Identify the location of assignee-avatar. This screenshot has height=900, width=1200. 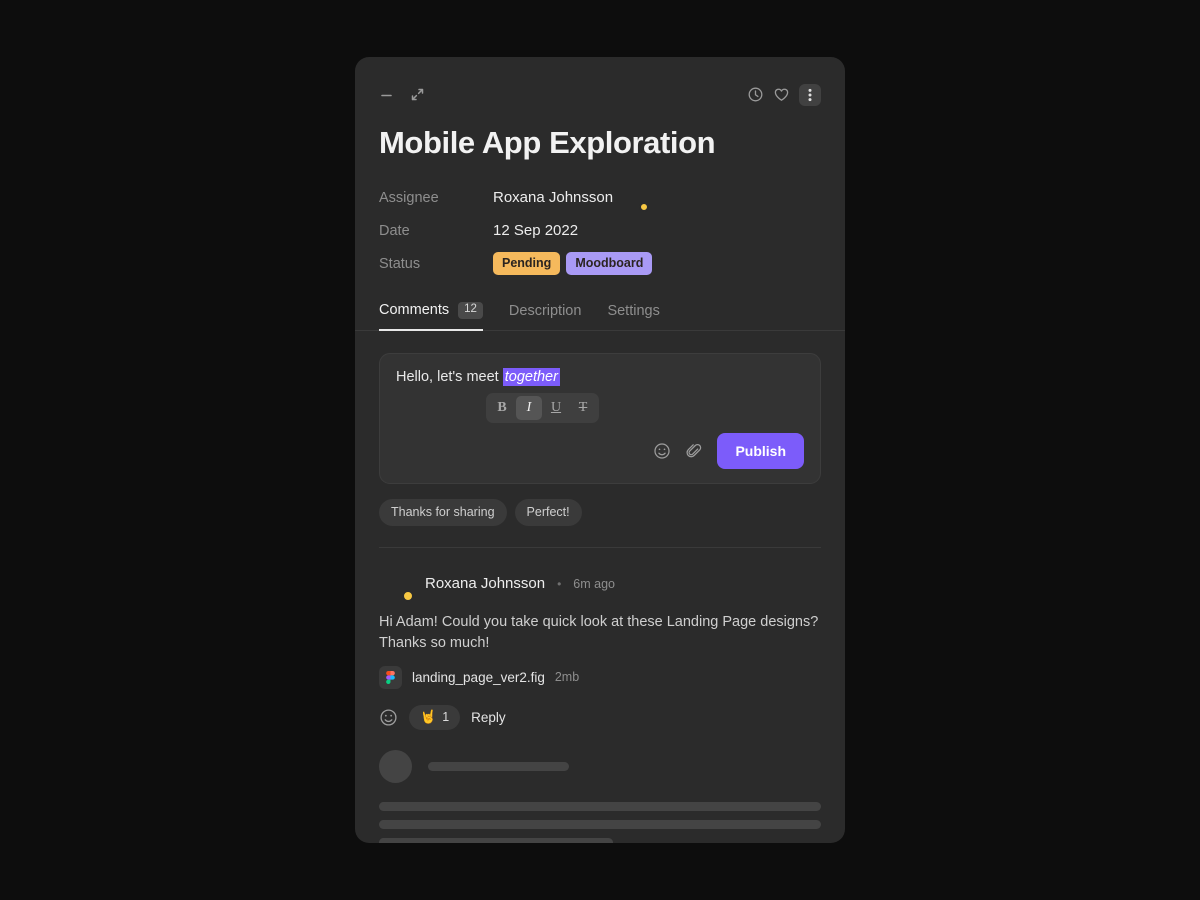
(636, 198).